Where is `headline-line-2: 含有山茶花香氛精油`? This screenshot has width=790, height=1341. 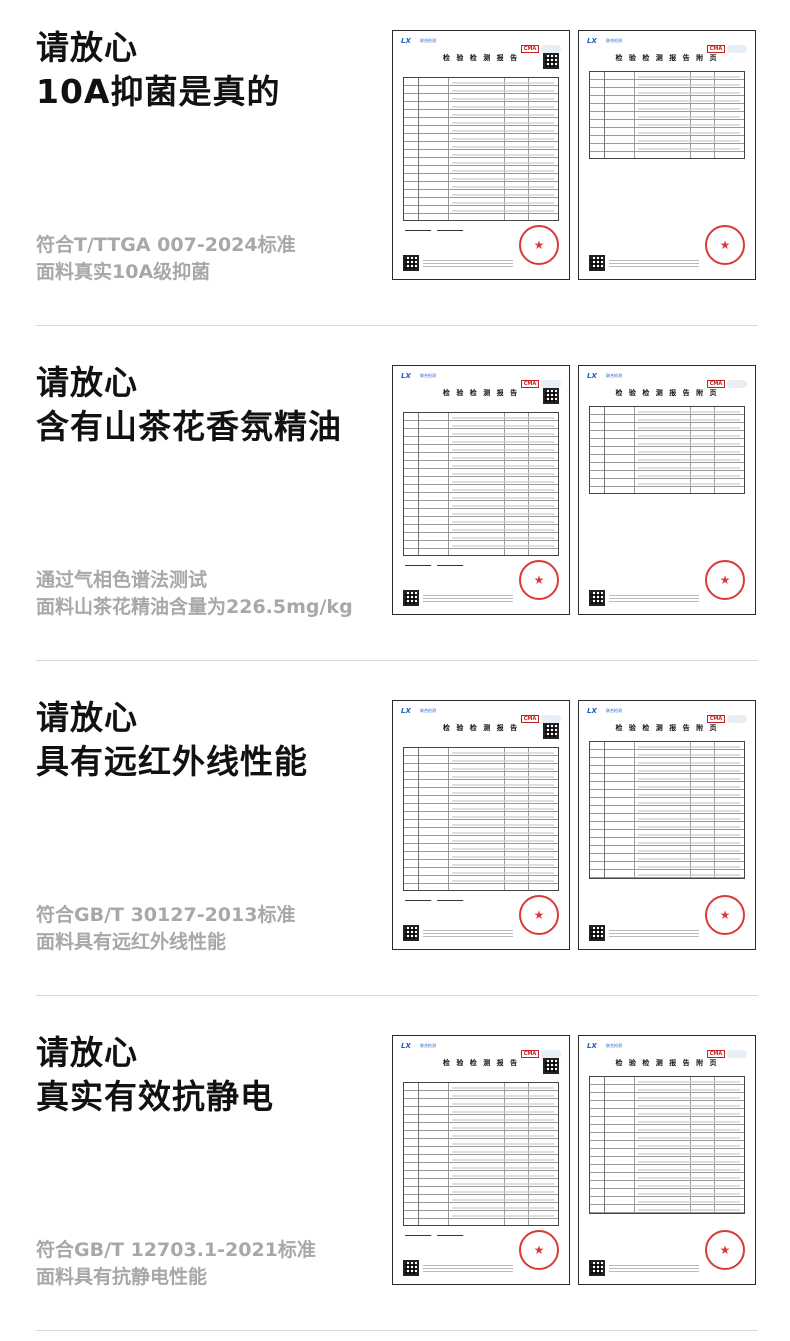 headline-line-2: 含有山茶花香氛精油 is located at coordinates (189, 426).